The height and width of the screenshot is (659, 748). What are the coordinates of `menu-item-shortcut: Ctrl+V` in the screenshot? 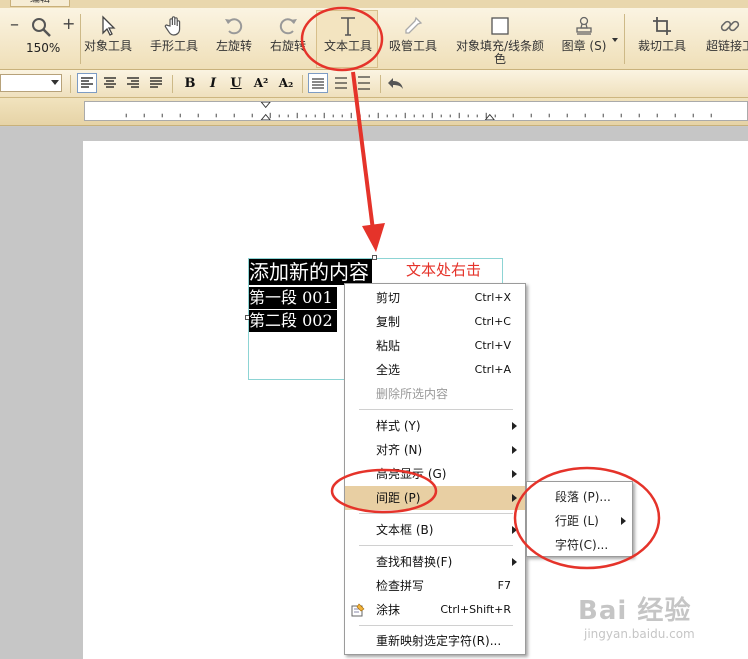 It's located at (492, 345).